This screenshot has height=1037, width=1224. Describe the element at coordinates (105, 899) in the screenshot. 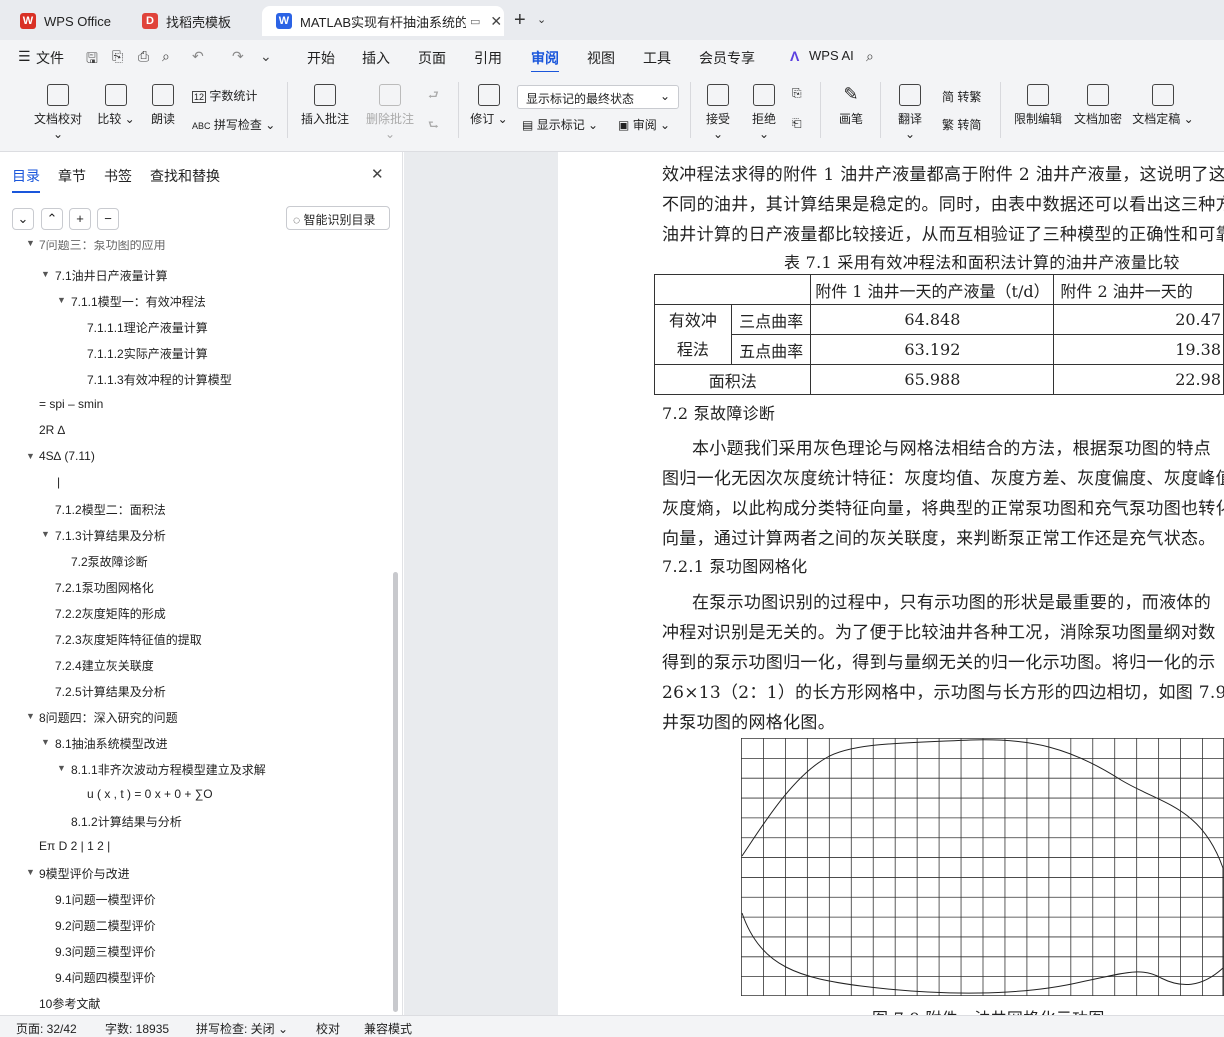

I see `toc-item: 9.1问题一模型评价` at that location.